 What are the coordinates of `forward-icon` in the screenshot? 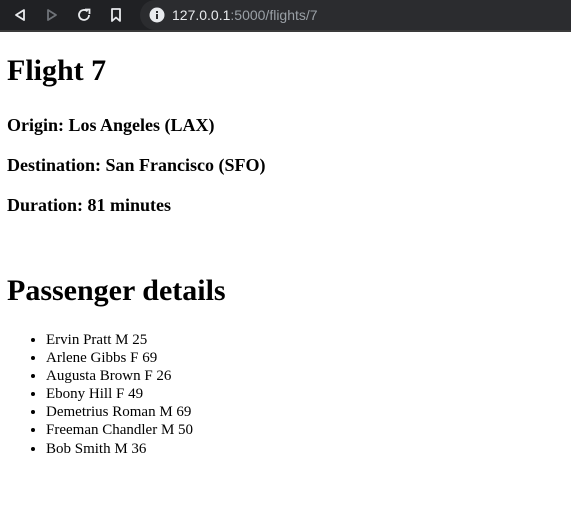 It's located at (52, 15).